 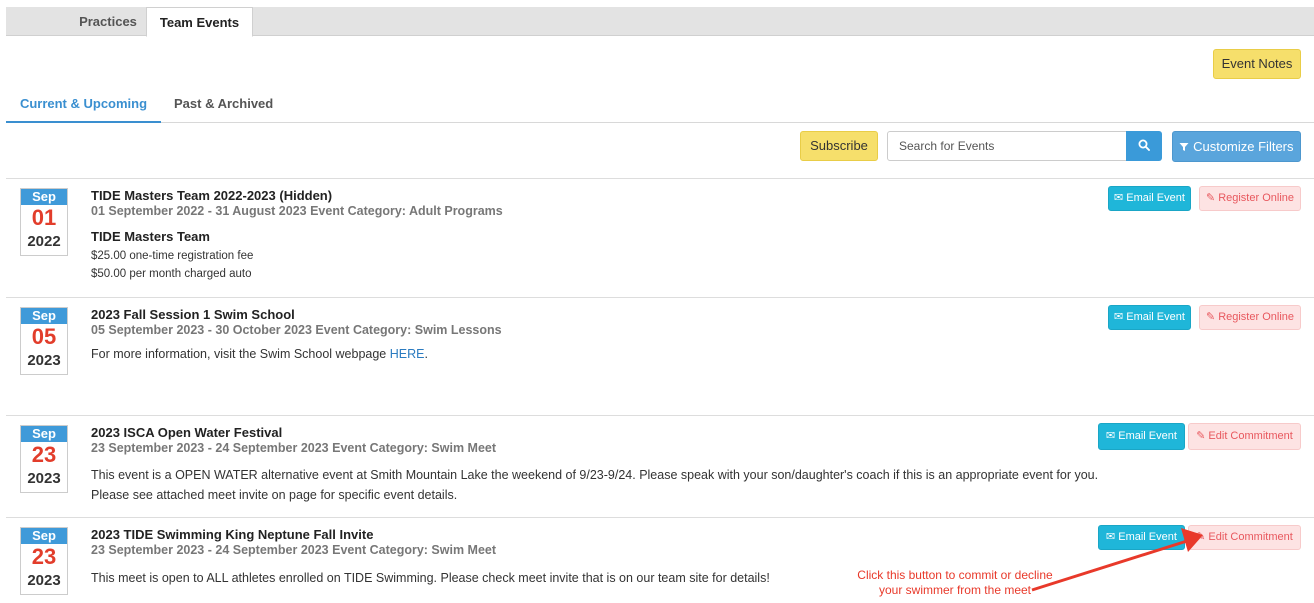 I want to click on event-line: $25.00 one-time registration fee, so click(x=172, y=256).